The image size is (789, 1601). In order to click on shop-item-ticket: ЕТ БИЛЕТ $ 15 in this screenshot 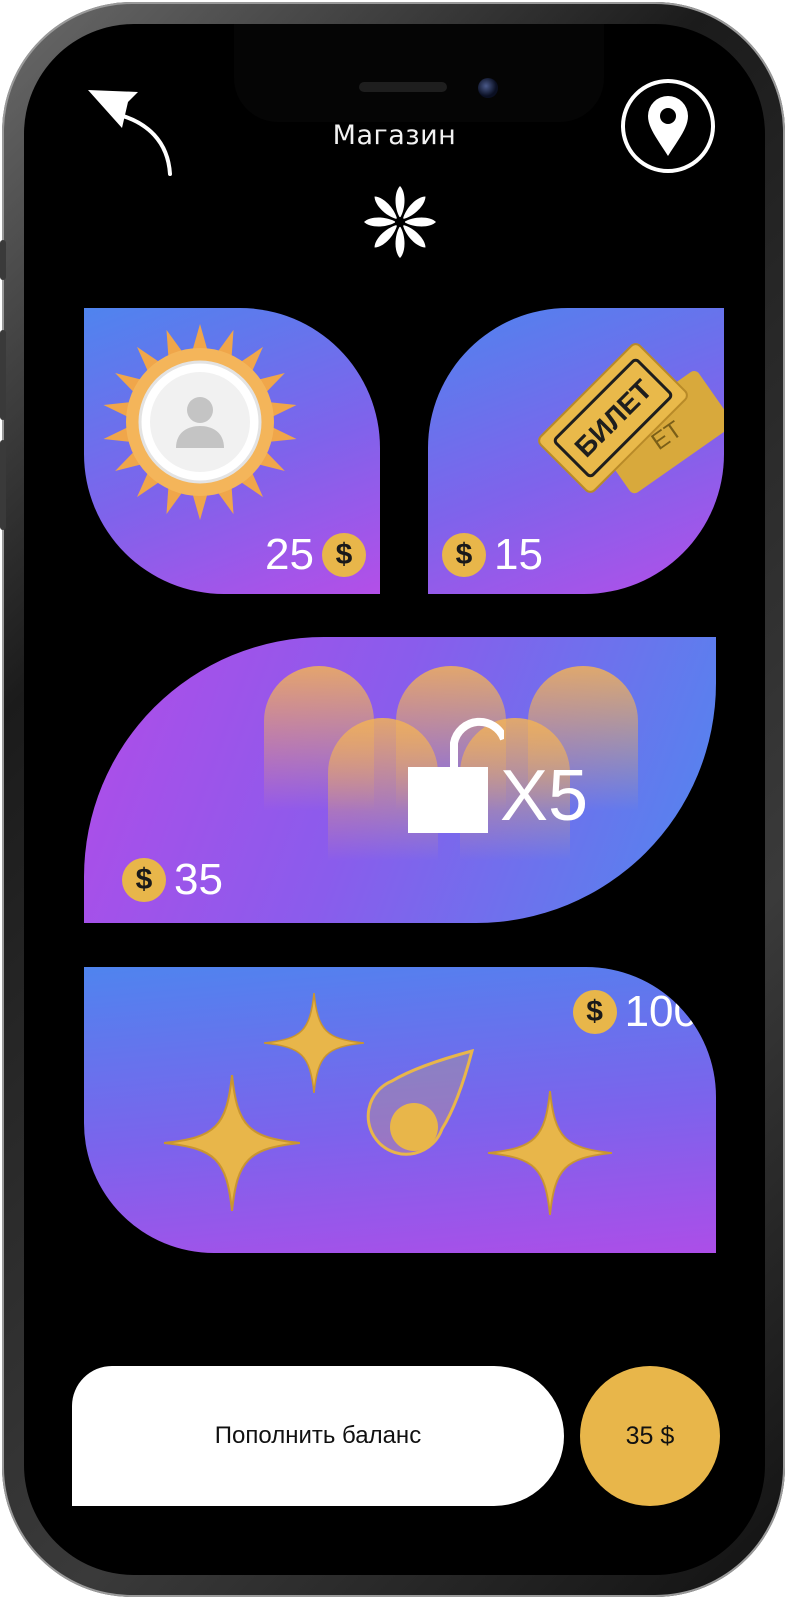, I will do `click(576, 451)`.